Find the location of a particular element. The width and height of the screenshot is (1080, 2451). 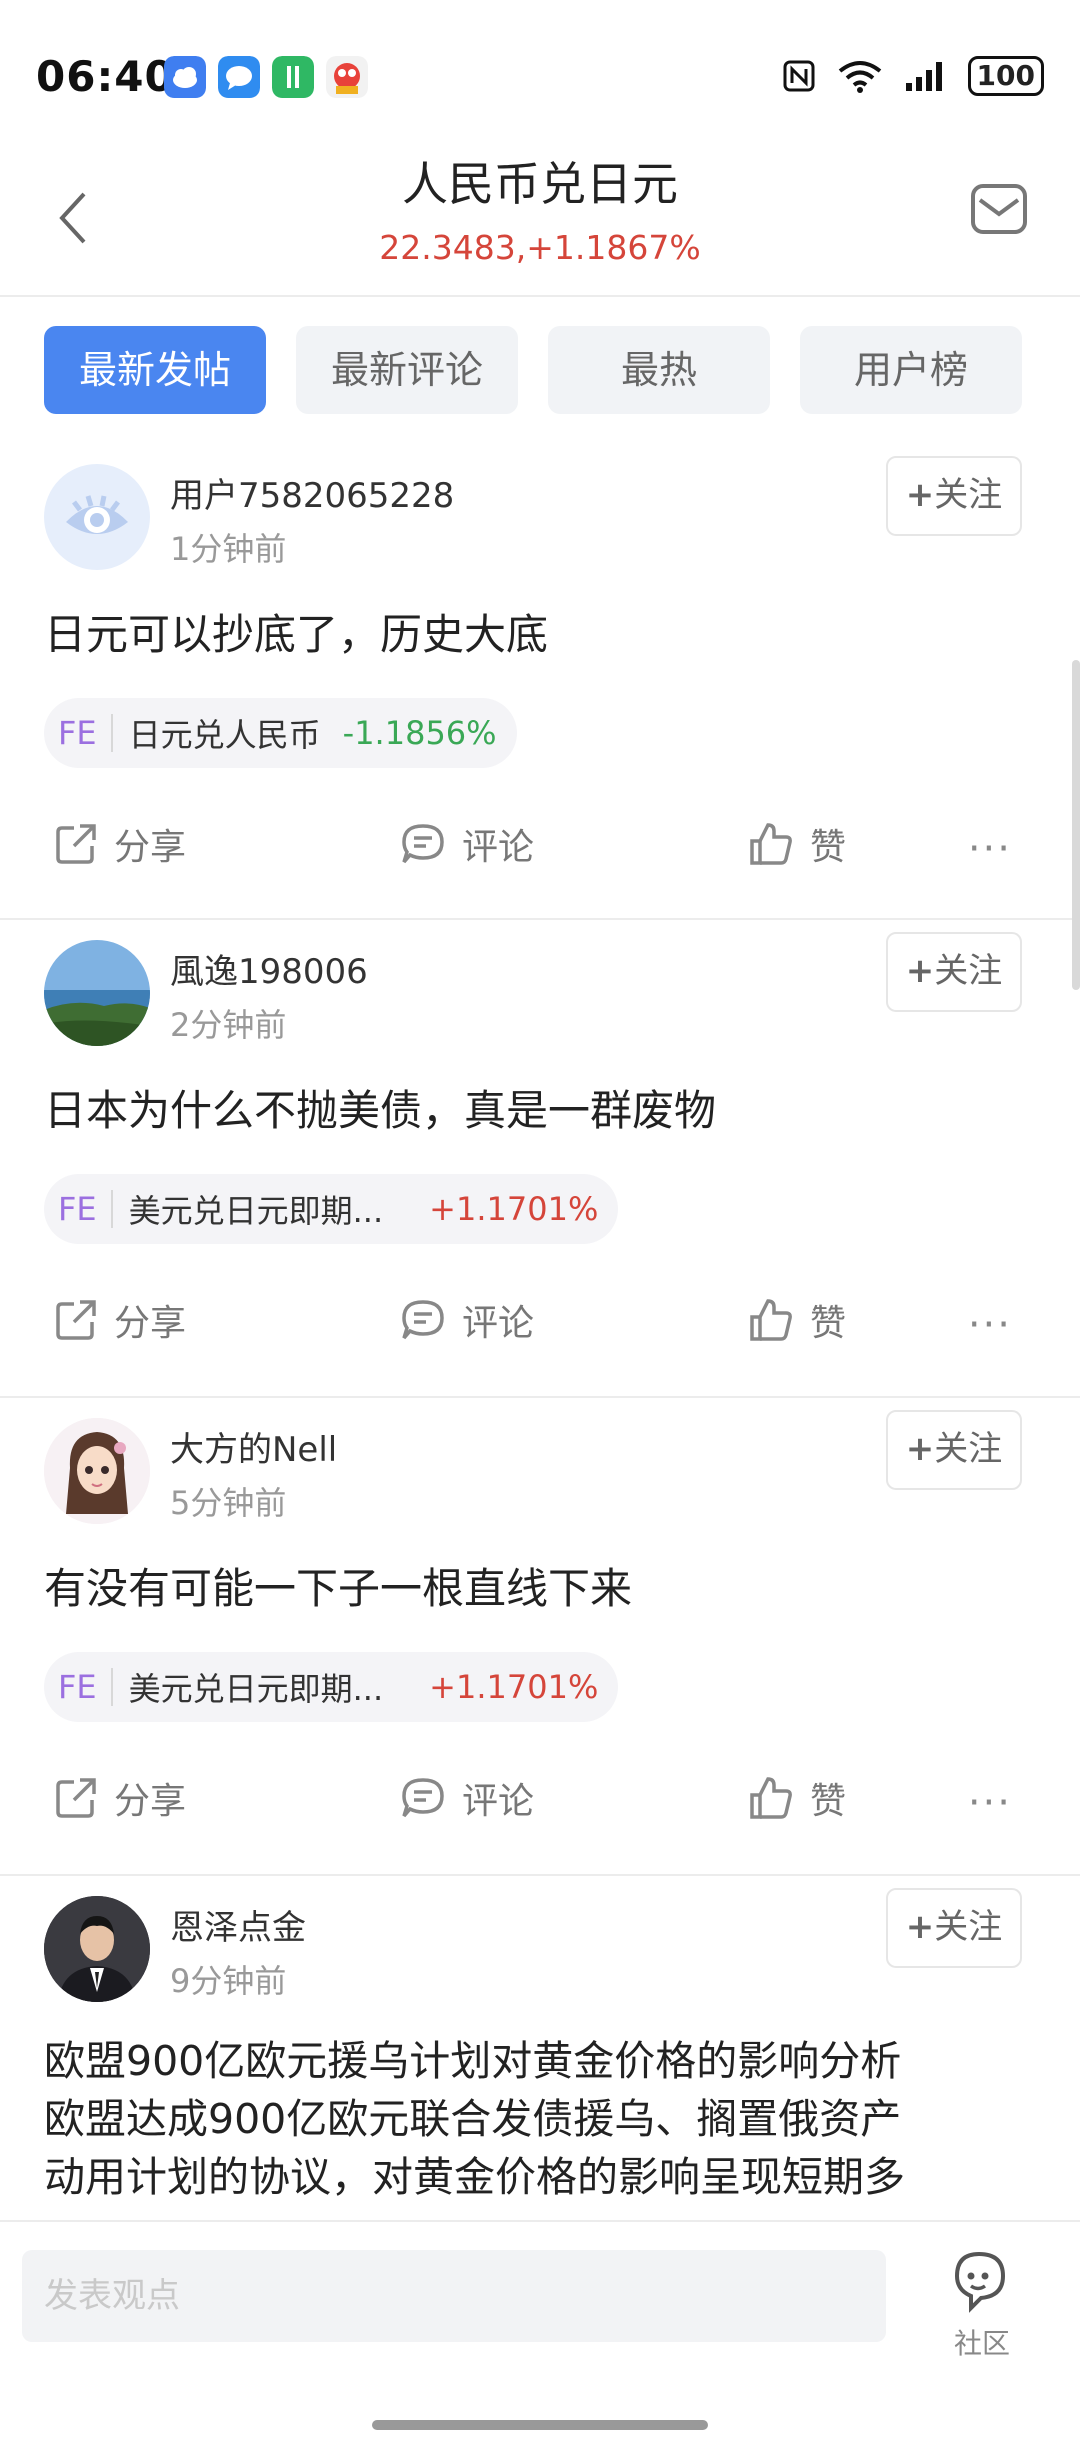

post-content: 日元可以抄底了，历史大底 is located at coordinates (544, 635).